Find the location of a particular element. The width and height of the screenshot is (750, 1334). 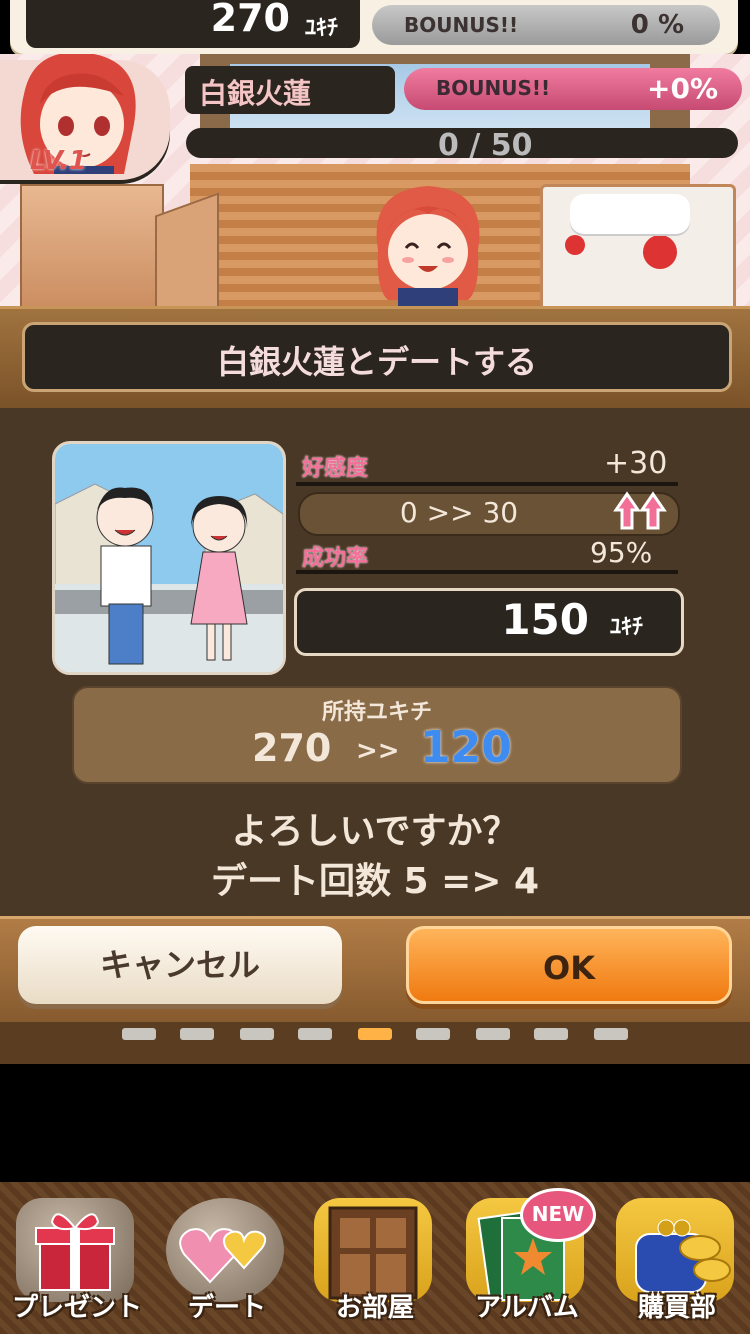

double-up-arrow-icon is located at coordinates (640, 510).